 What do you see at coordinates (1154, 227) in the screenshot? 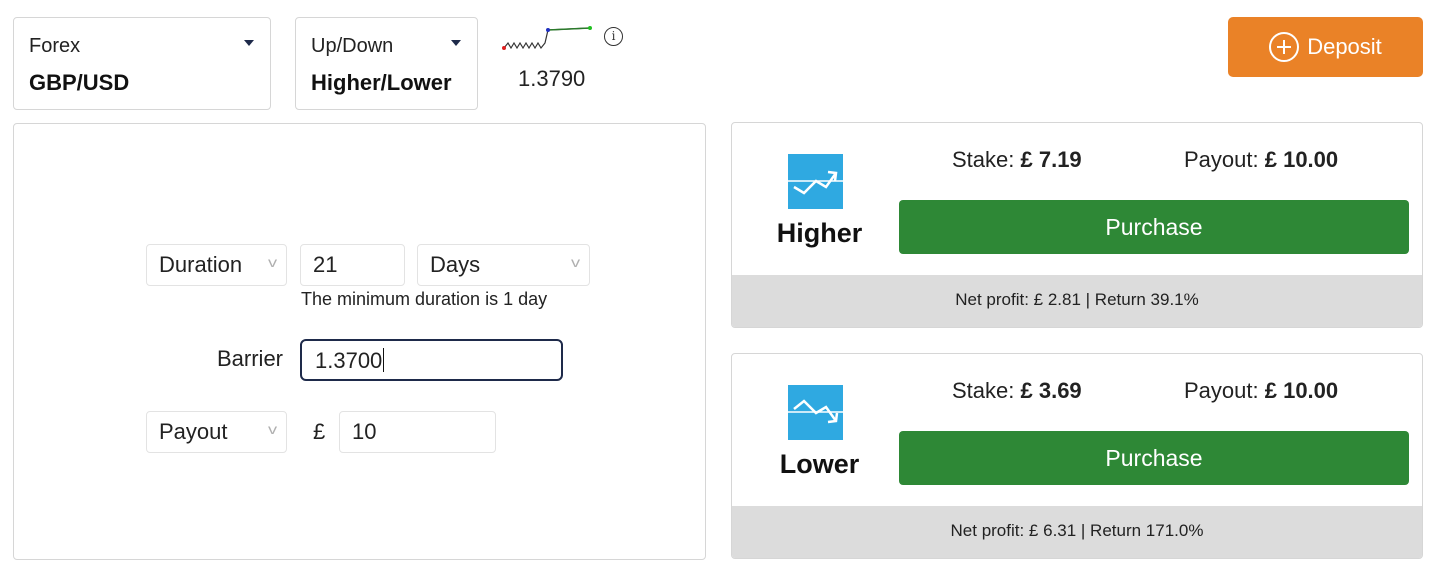
I see `purchase-higher-button: Purchase` at bounding box center [1154, 227].